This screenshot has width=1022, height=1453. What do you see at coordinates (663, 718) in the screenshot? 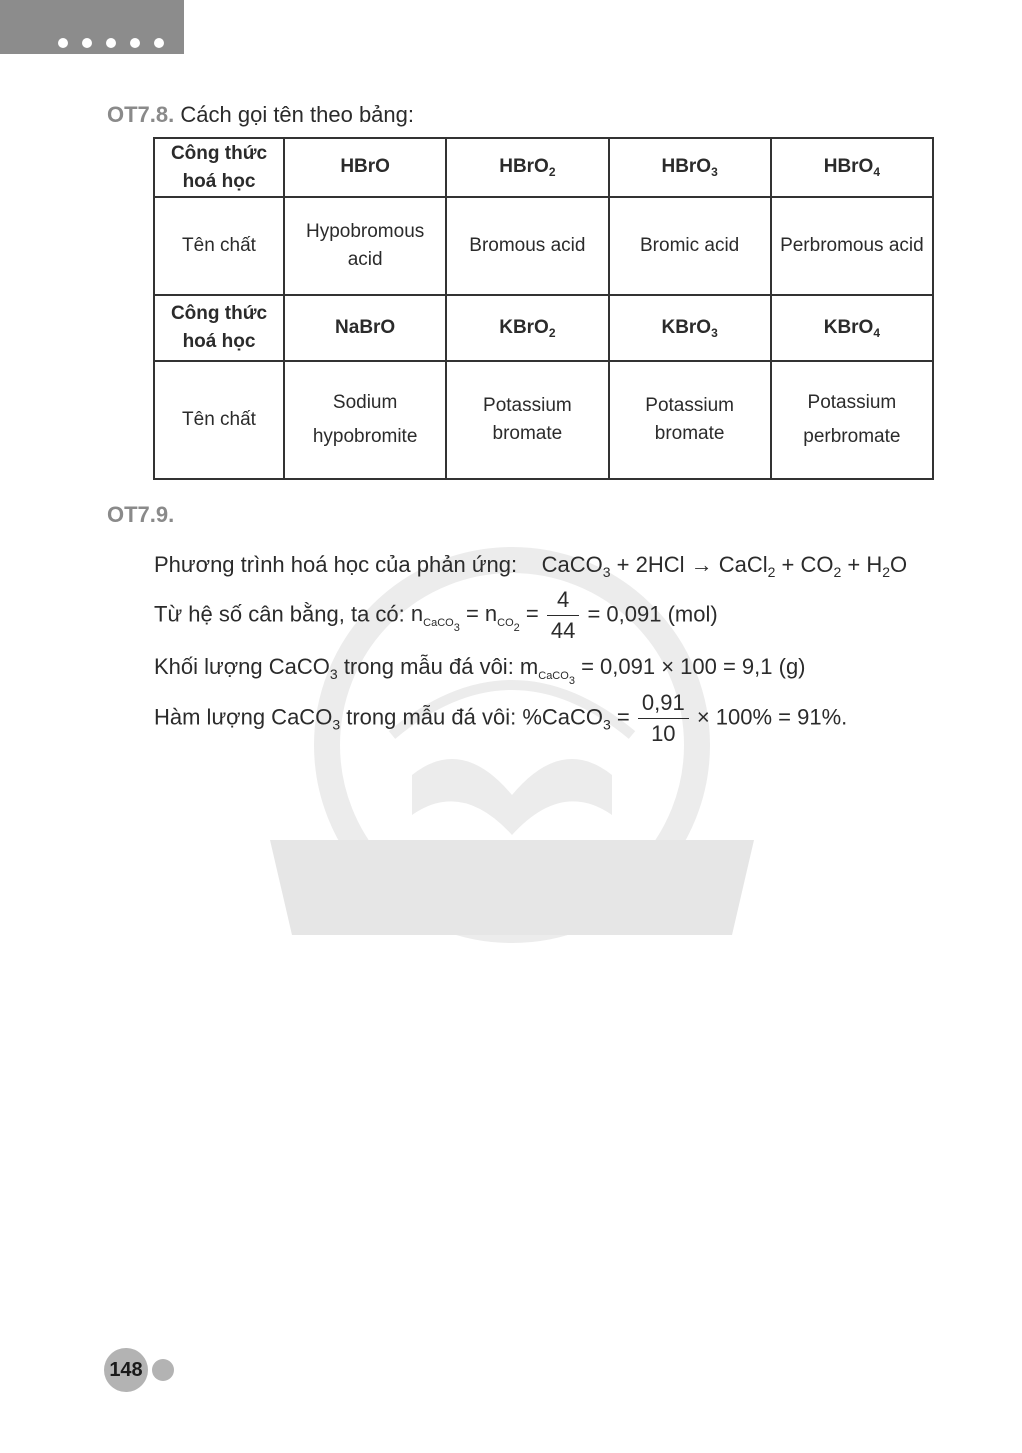
I see `fraction: 0,91 10` at bounding box center [663, 718].